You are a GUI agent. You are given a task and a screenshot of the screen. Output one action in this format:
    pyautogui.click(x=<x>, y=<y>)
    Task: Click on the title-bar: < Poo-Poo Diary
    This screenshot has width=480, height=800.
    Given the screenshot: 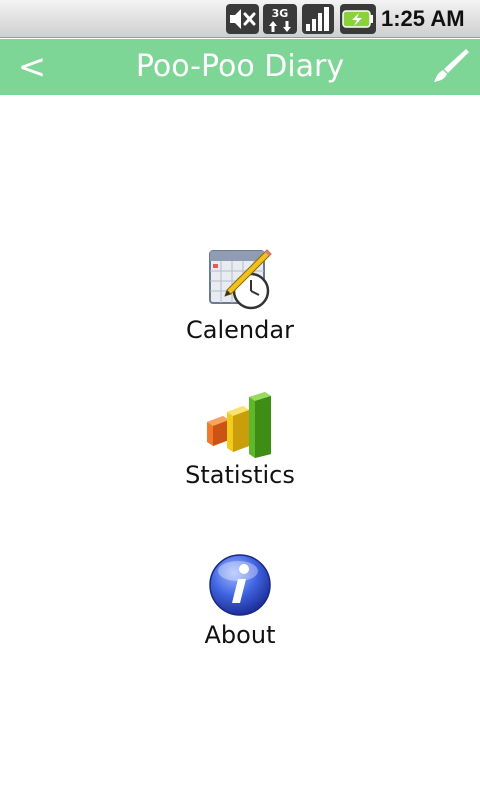 What is the action you would take?
    pyautogui.click(x=240, y=67)
    